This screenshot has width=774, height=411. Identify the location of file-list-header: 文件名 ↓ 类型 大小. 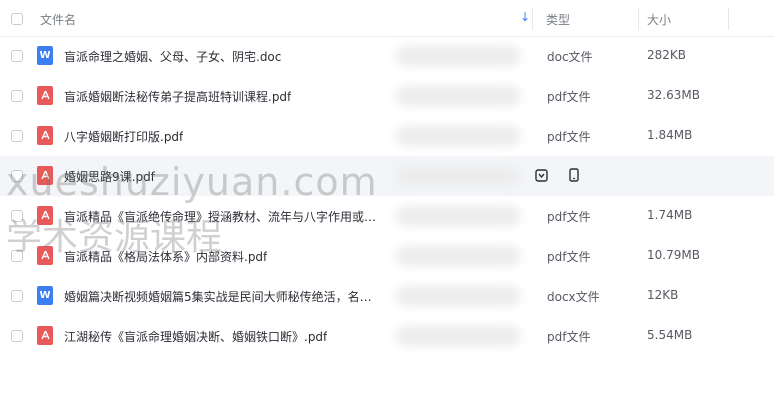
(387, 18).